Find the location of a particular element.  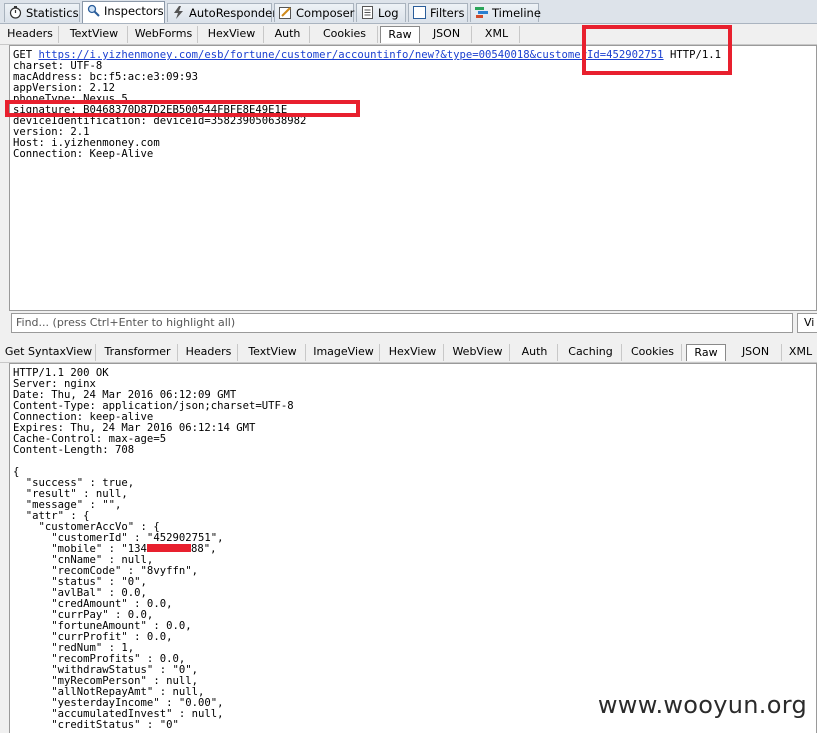

json-line: "creditStatus" : "0" is located at coordinates (96, 725).